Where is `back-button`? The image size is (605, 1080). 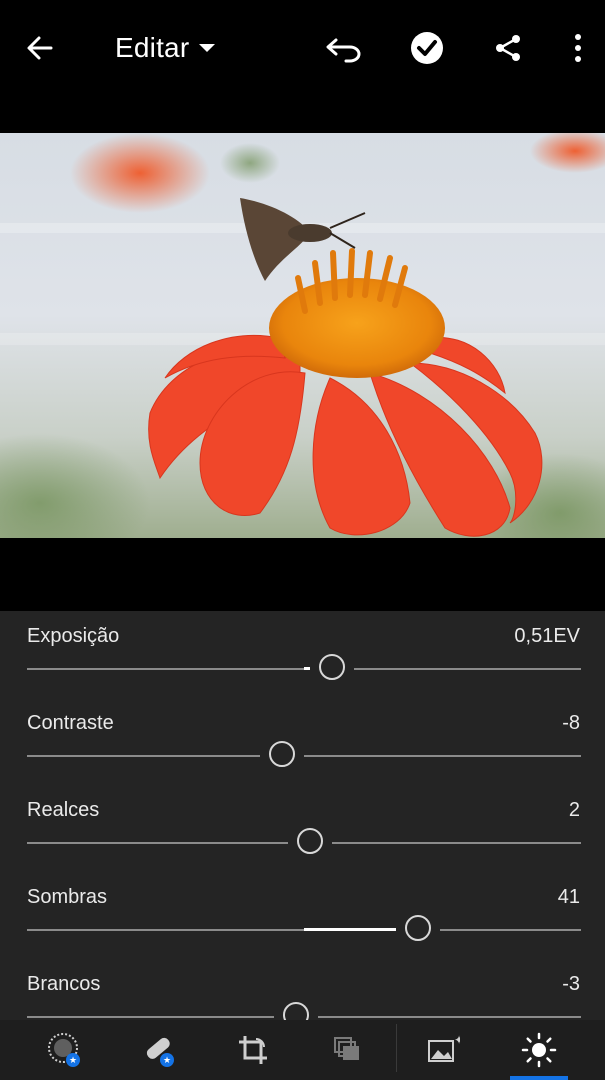 back-button is located at coordinates (40, 48).